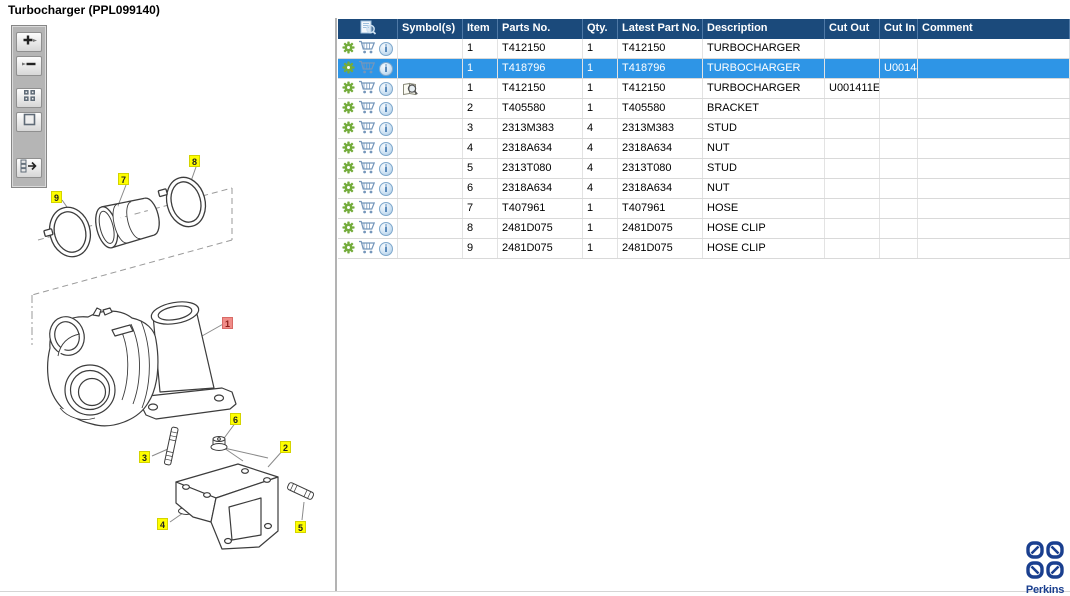 Image resolution: width=1070 pixels, height=596 pixels. I want to click on table-row: i 7 T407961 1 T407961 HOSE, so click(704, 209).